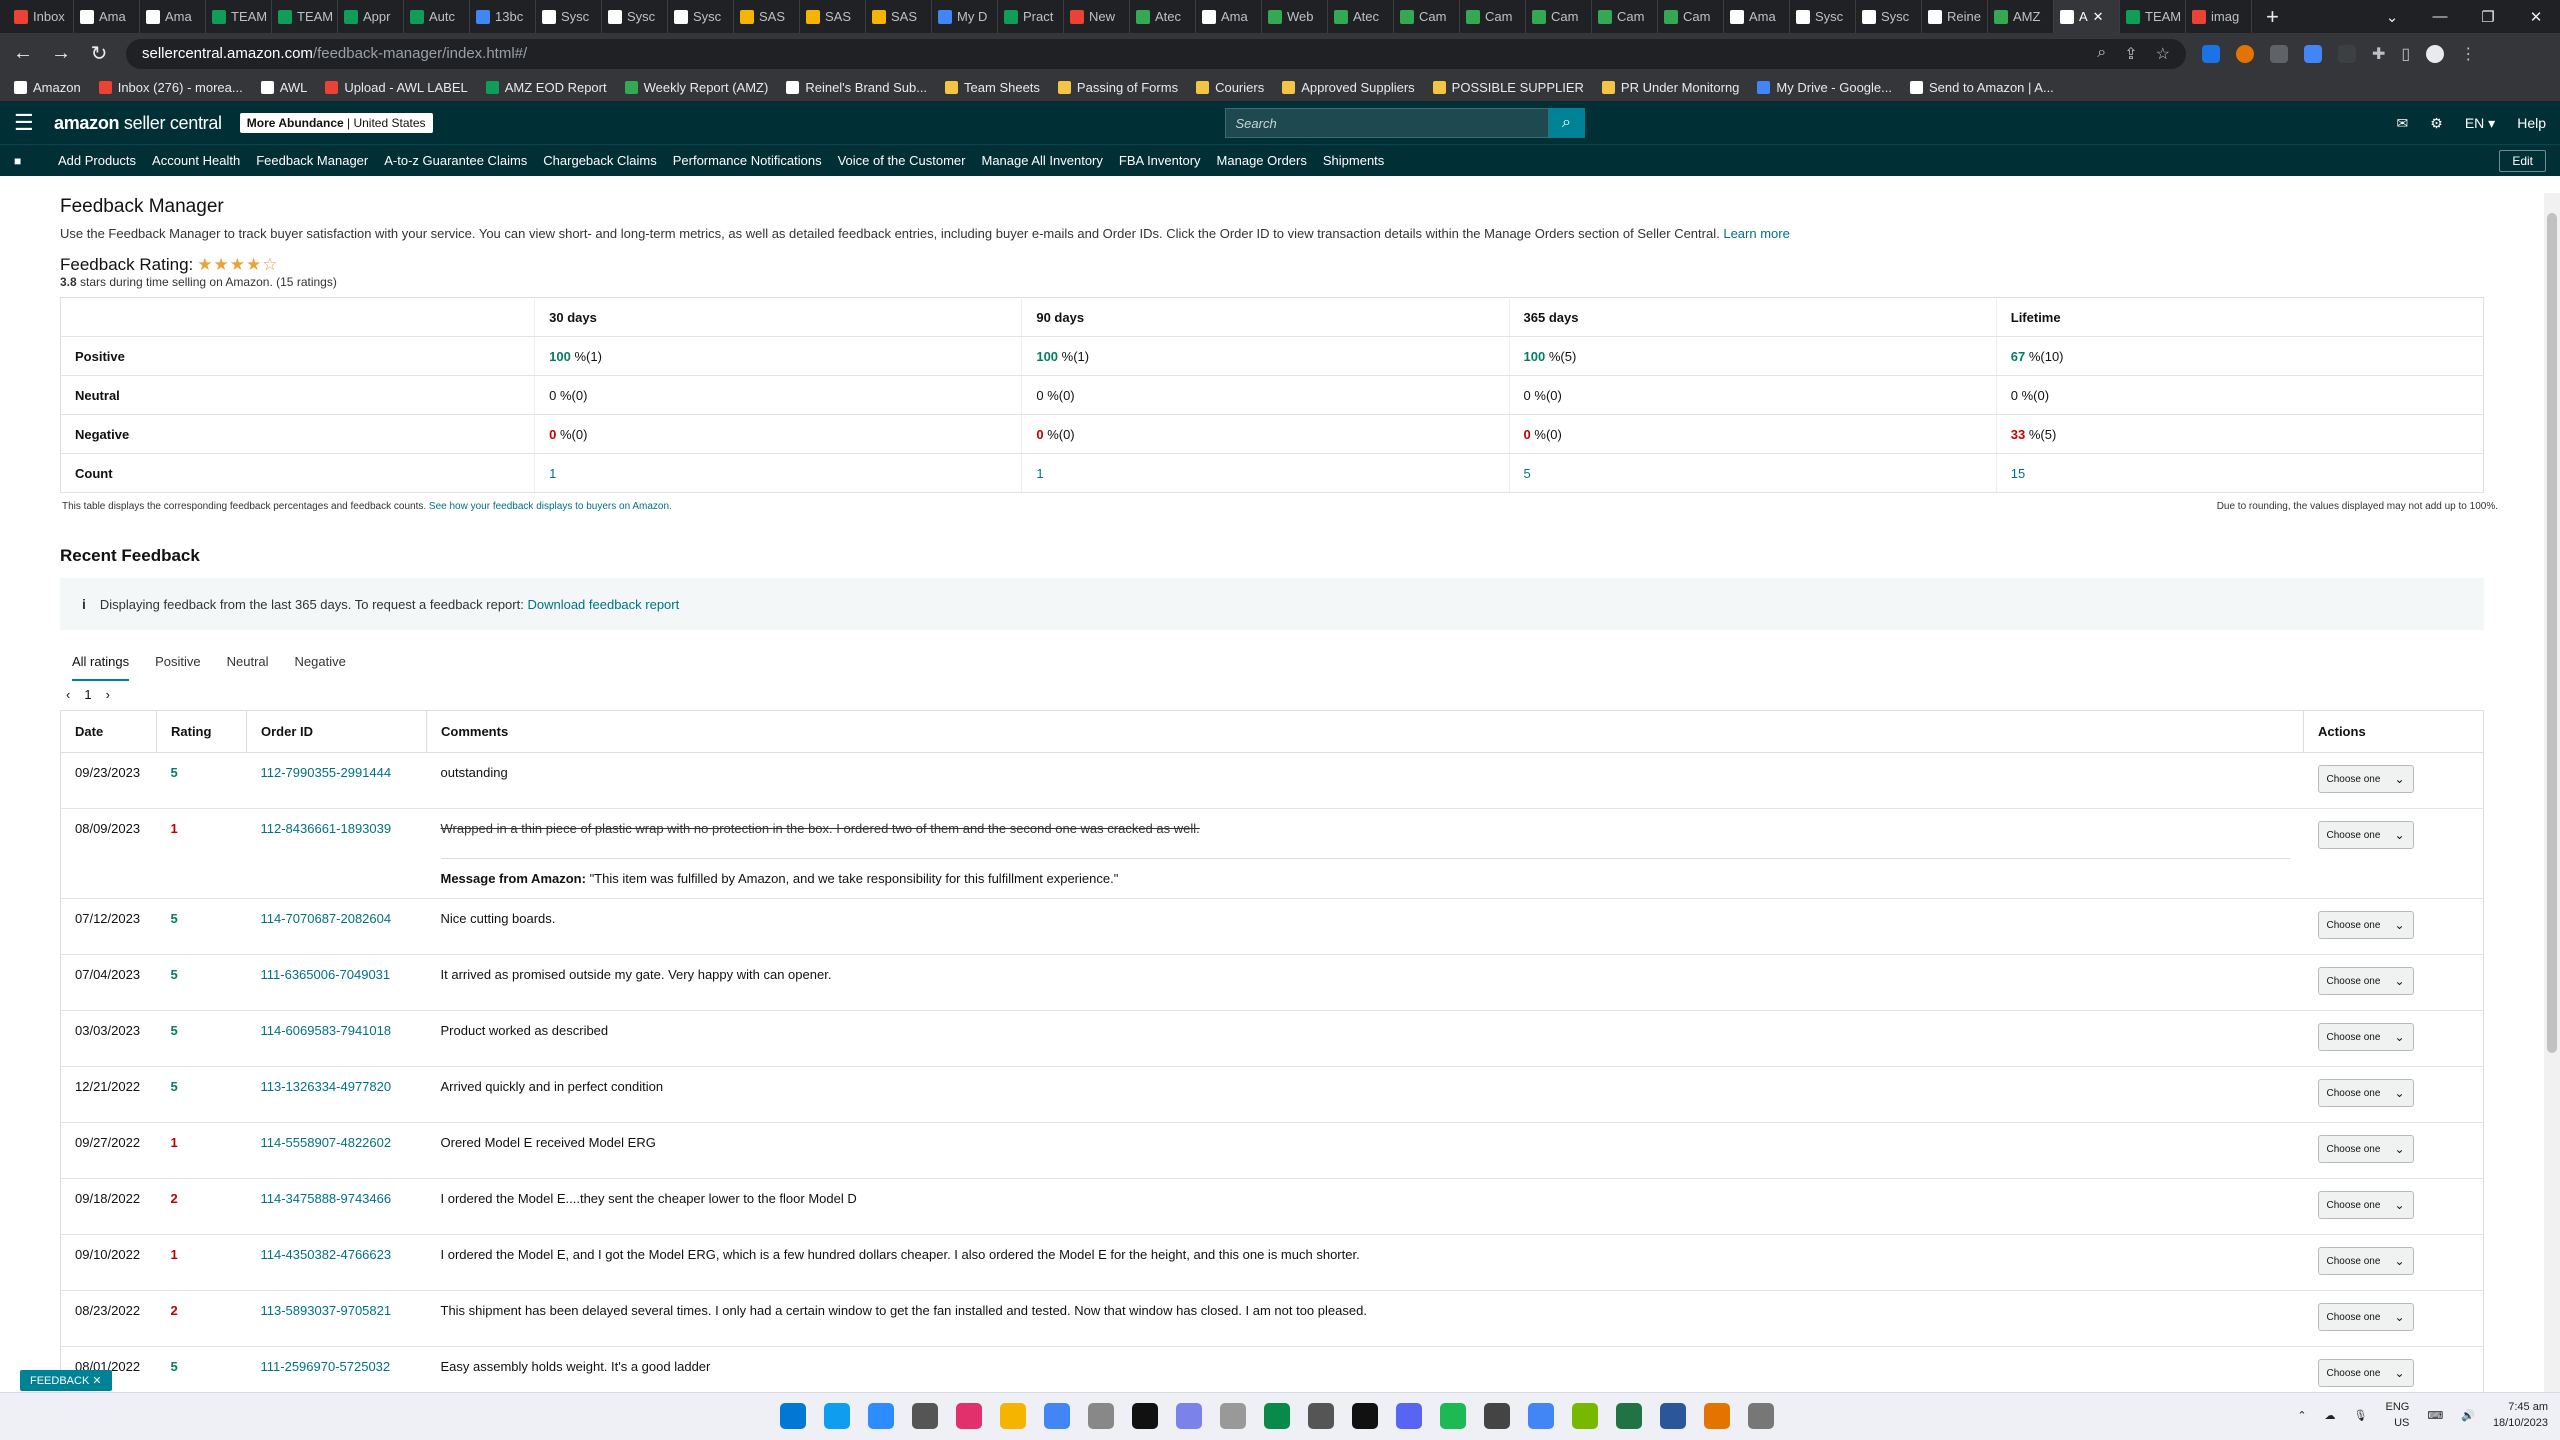  I want to click on nav-item: Manage All Inventory, so click(1041, 160).